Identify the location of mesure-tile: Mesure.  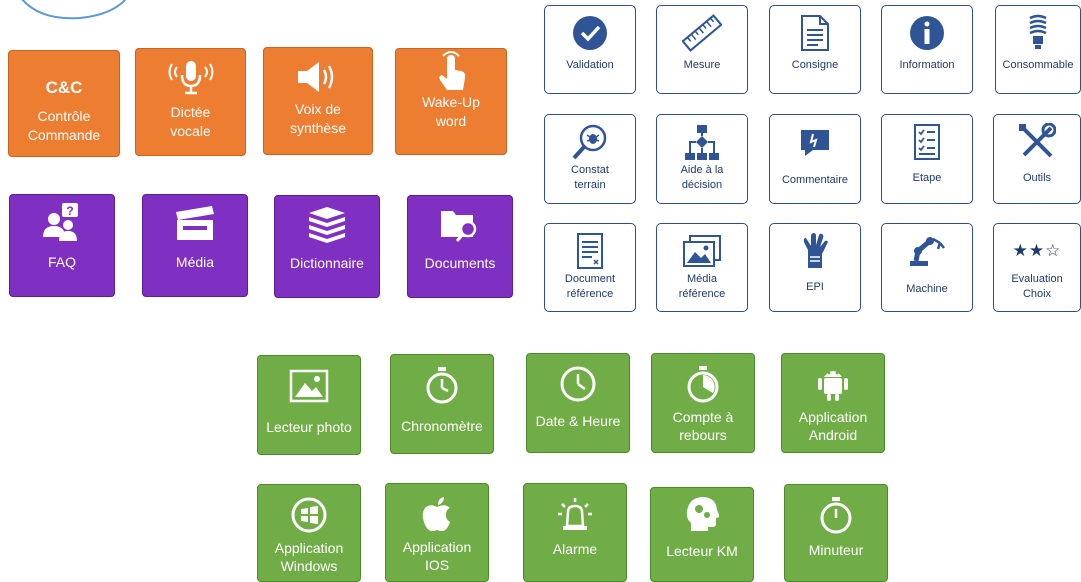
(702, 49).